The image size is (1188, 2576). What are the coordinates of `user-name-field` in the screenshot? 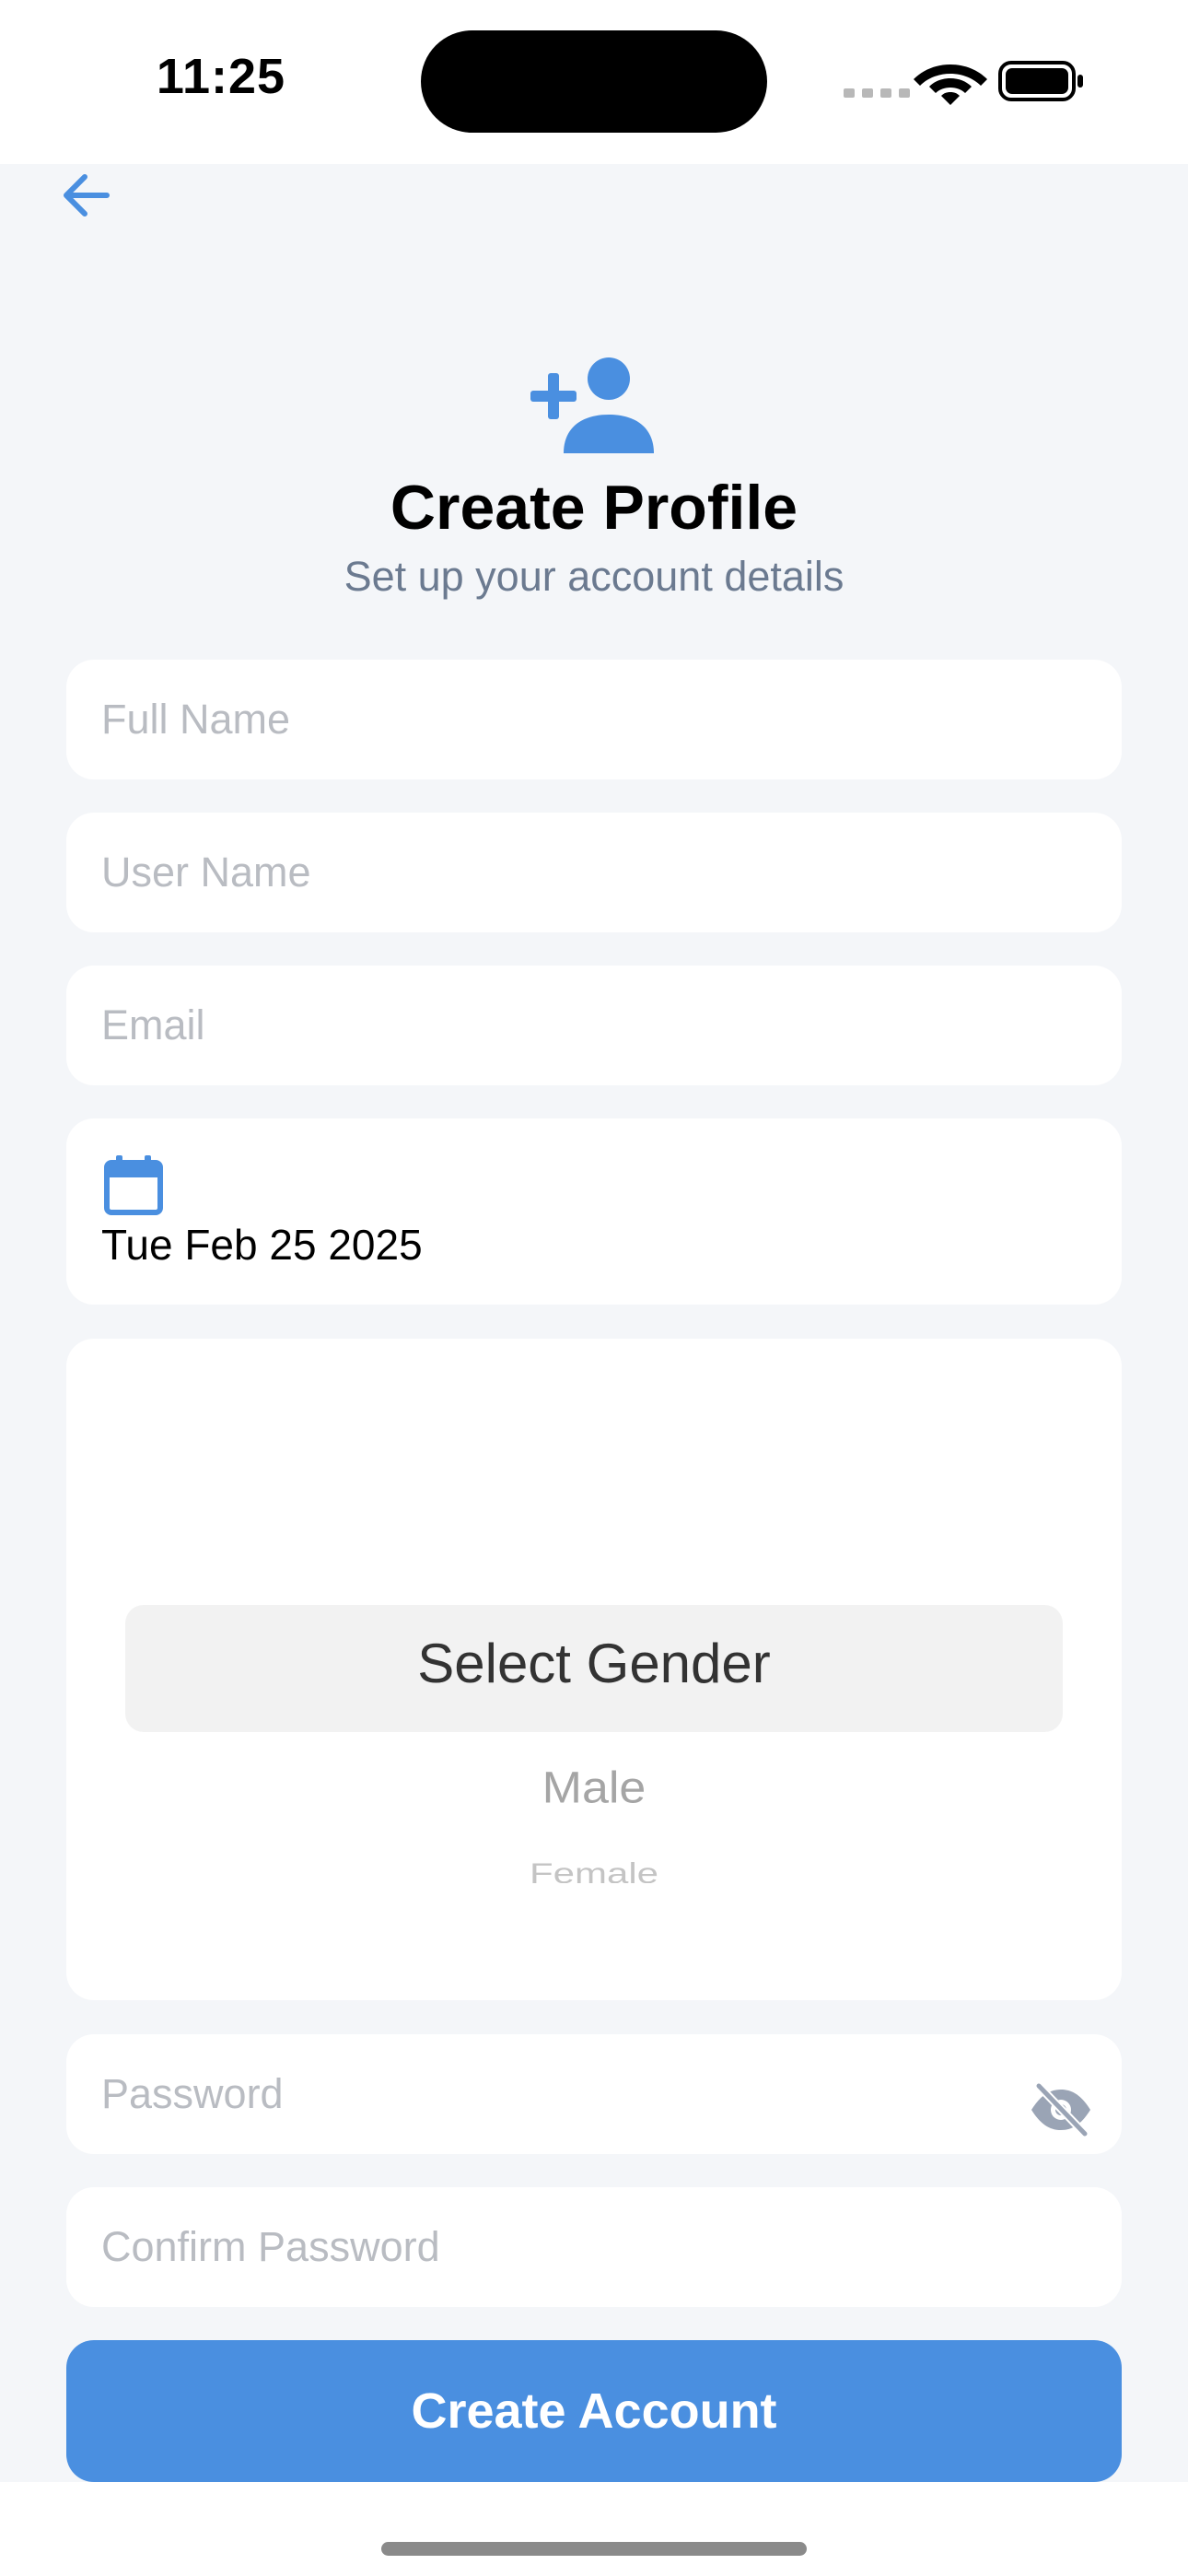 It's located at (594, 872).